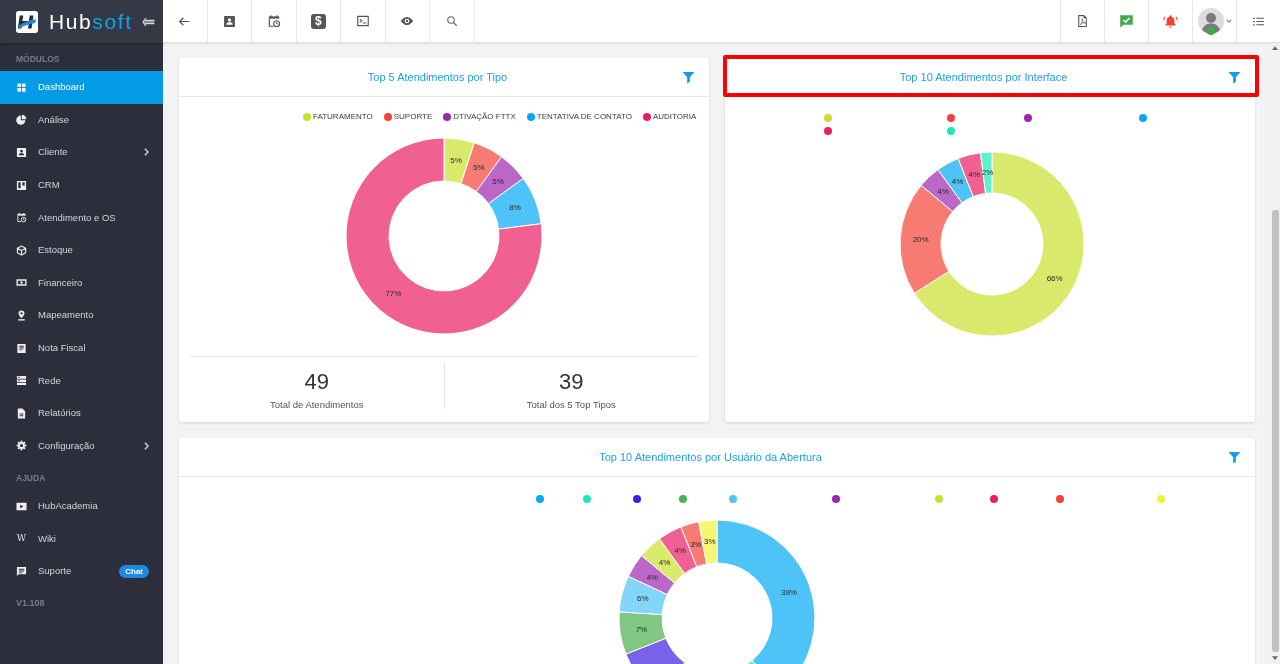  Describe the element at coordinates (81, 152) in the screenshot. I see `sidebar-item: Cliente` at that location.